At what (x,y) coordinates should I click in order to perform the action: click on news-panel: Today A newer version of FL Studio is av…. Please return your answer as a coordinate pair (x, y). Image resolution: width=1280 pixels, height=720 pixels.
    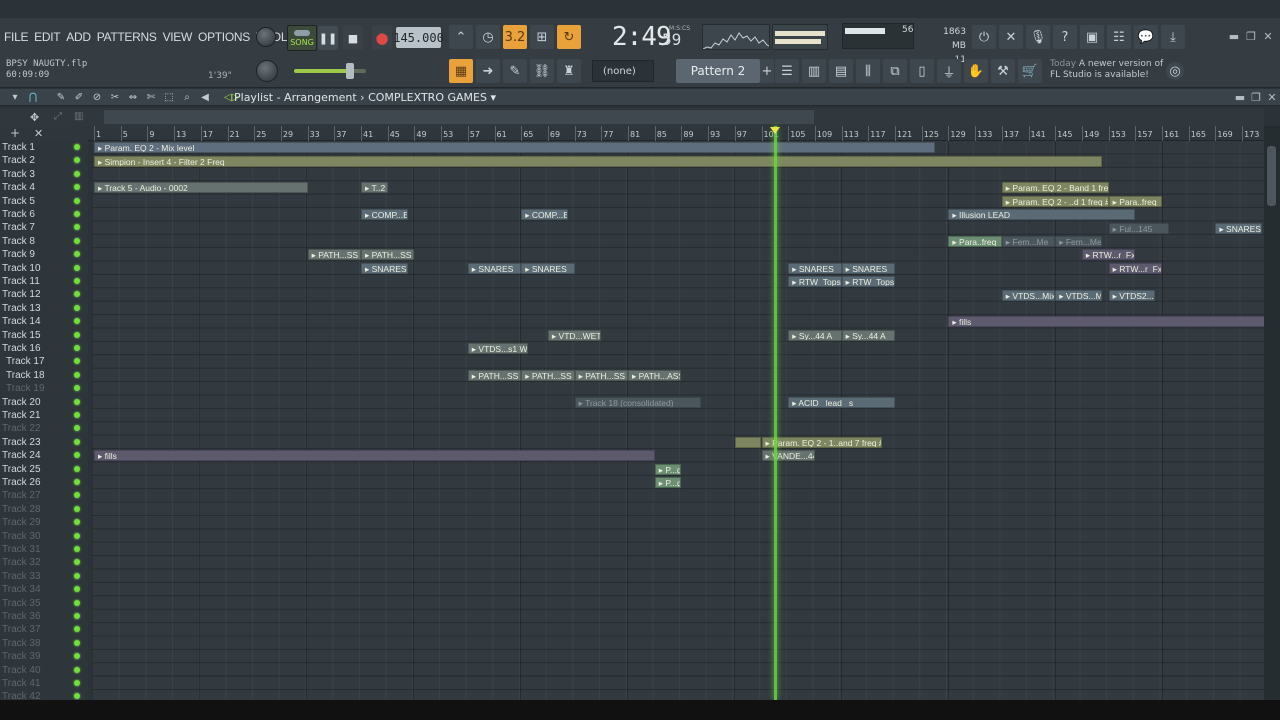
    Looking at the image, I should click on (1106, 70).